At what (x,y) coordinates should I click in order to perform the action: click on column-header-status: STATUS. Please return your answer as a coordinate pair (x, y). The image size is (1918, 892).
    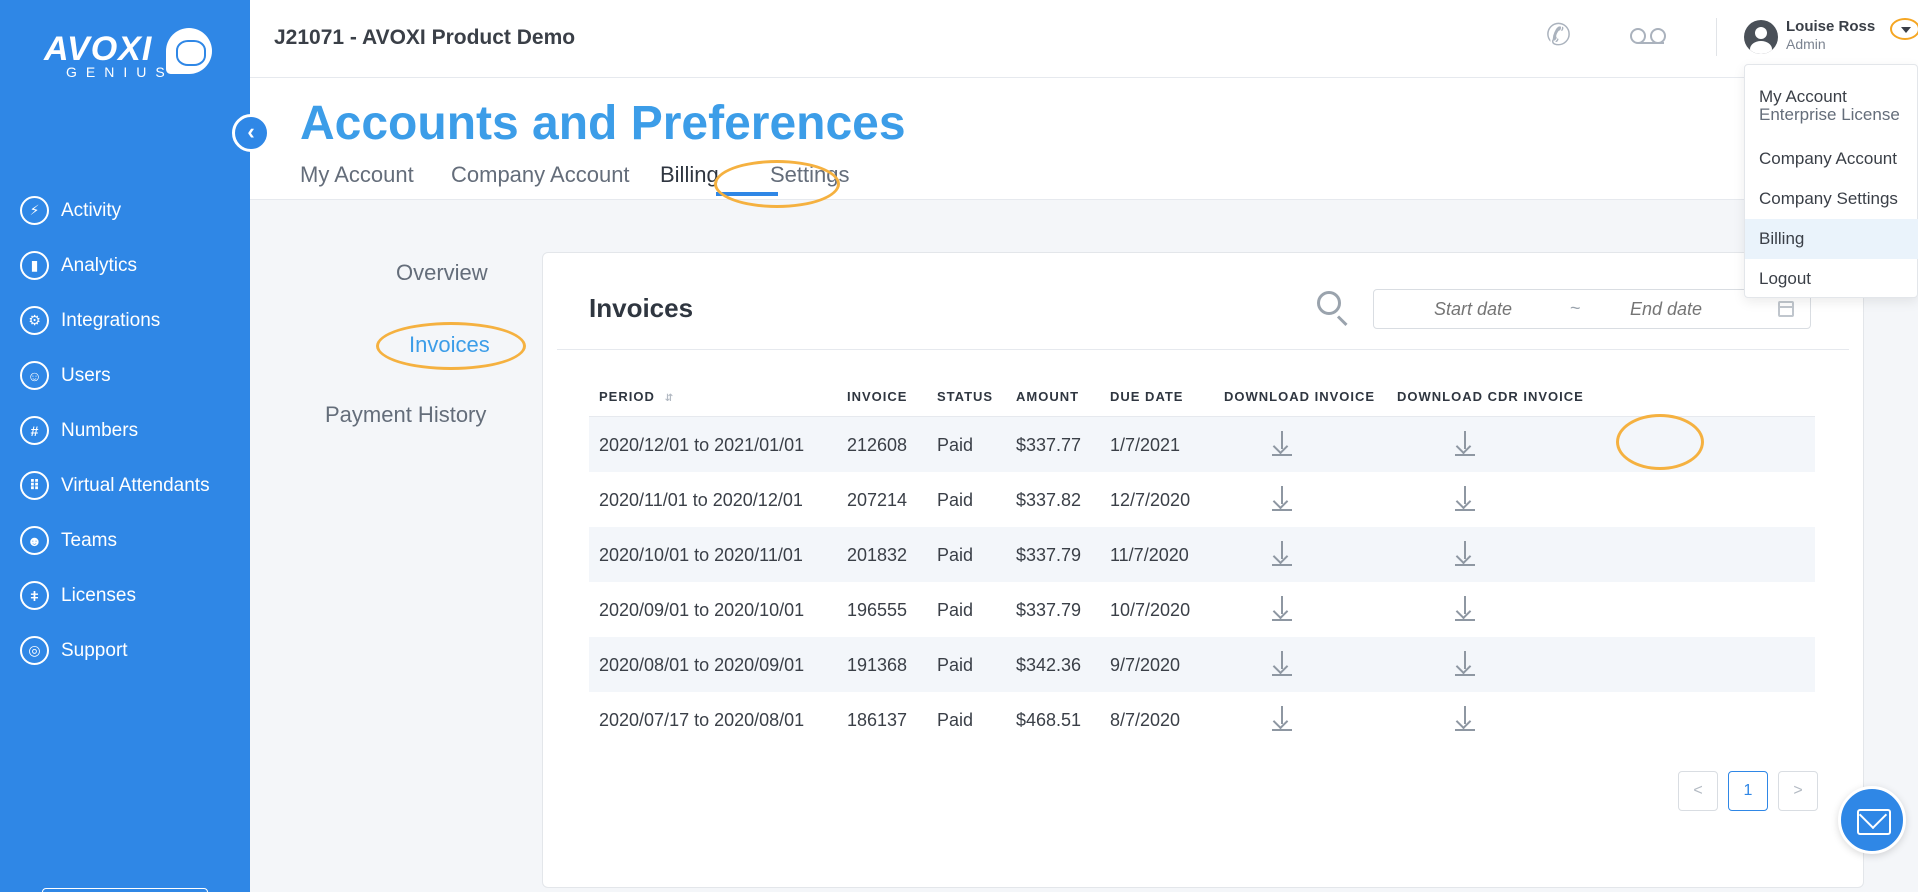
    Looking at the image, I should click on (965, 396).